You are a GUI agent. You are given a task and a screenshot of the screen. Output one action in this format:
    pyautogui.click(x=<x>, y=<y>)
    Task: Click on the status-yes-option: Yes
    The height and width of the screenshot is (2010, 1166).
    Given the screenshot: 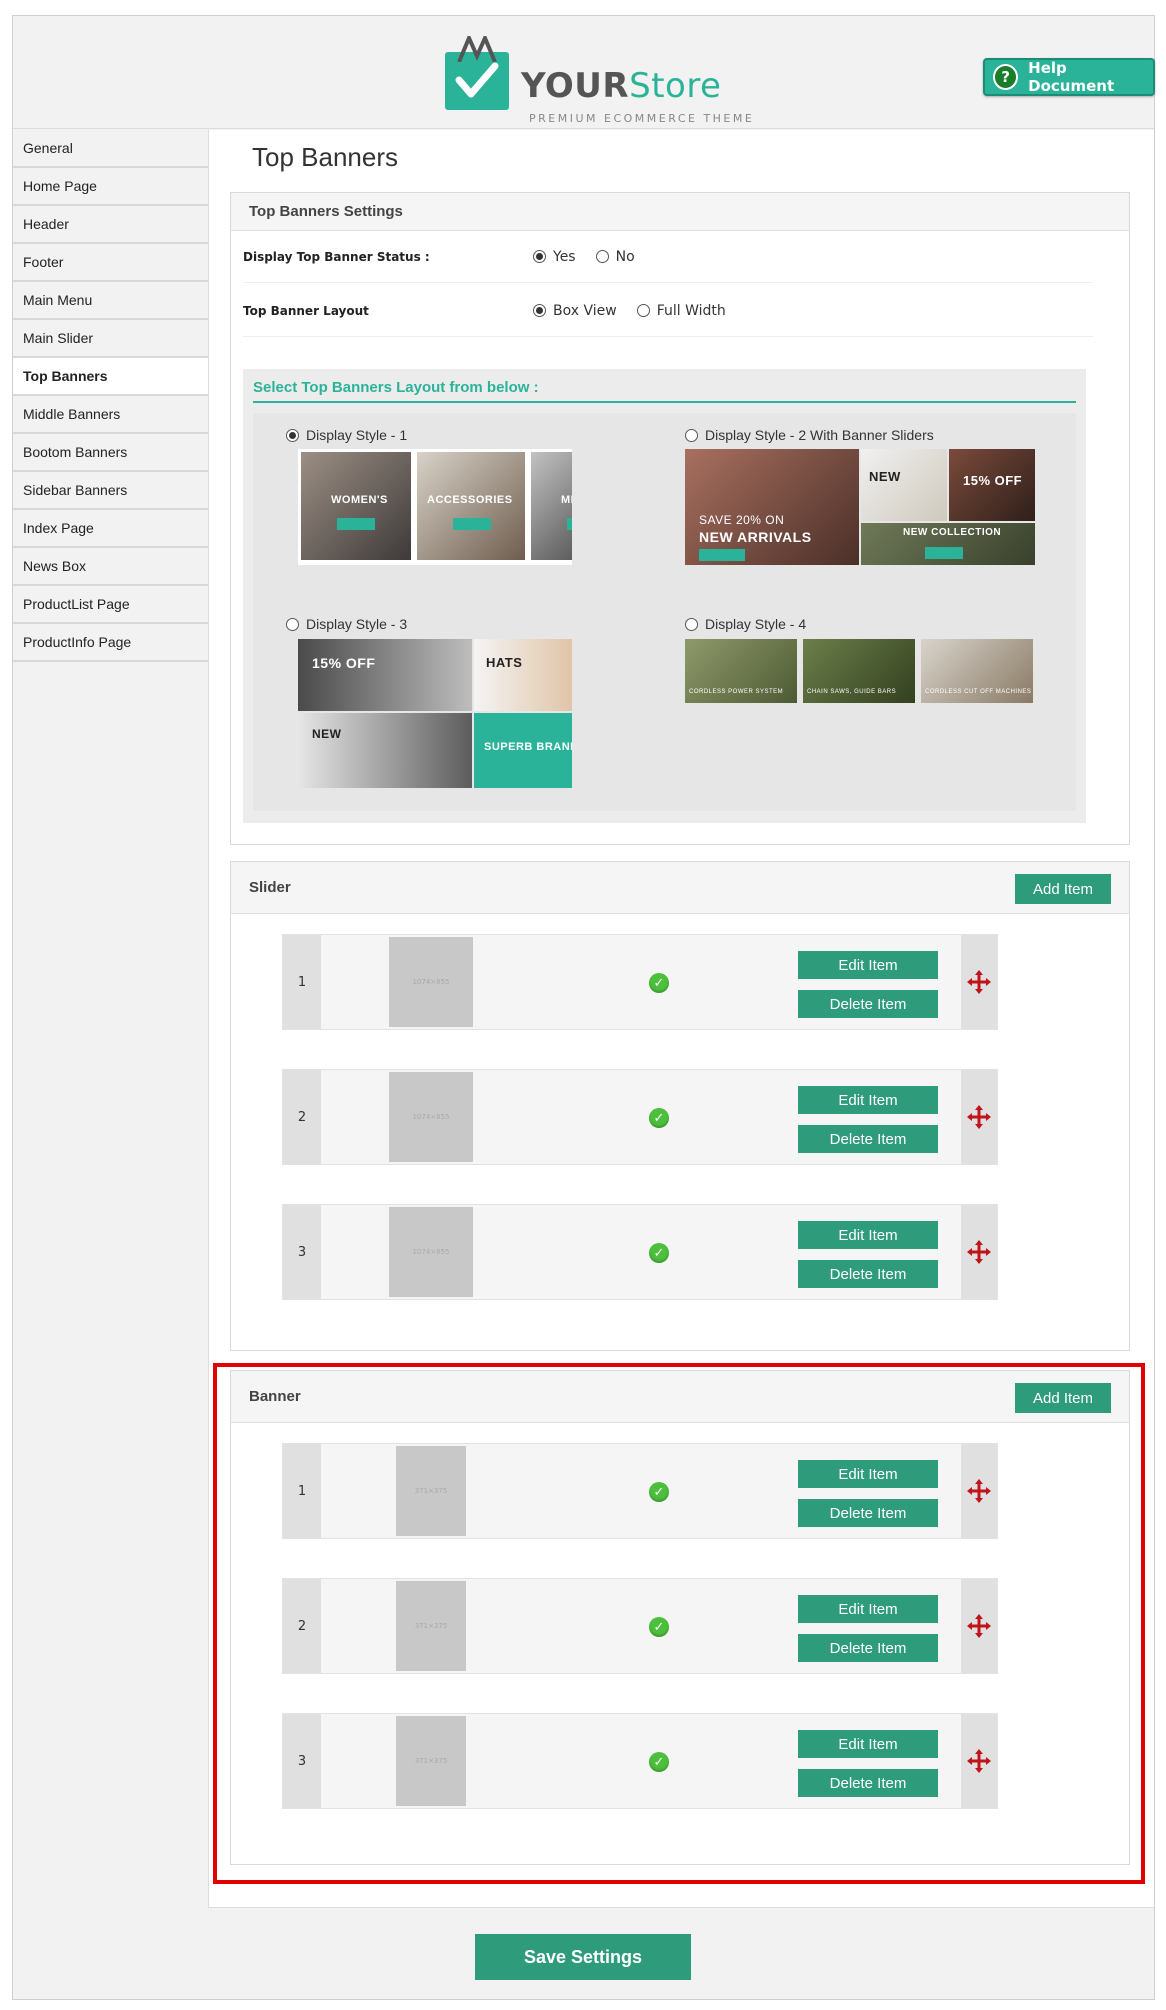 What is the action you would take?
    pyautogui.click(x=554, y=257)
    